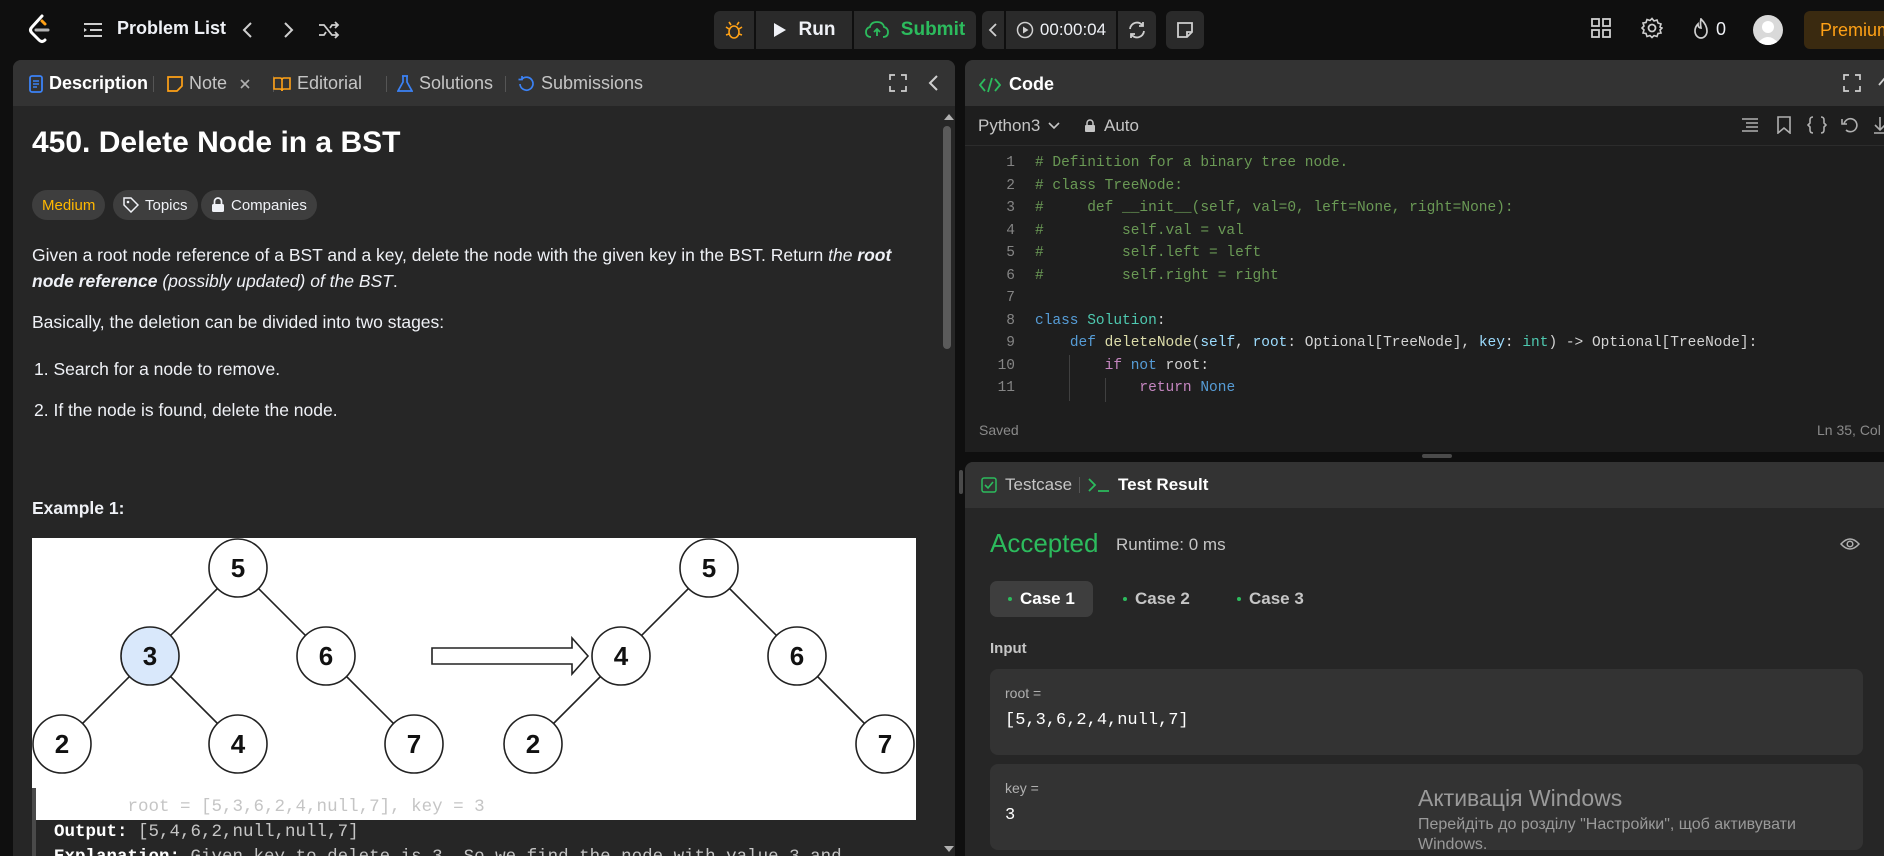 Image resolution: width=1884 pixels, height=856 pixels. What do you see at coordinates (1125, 599) in the screenshot?
I see `pass-dot-icon` at bounding box center [1125, 599].